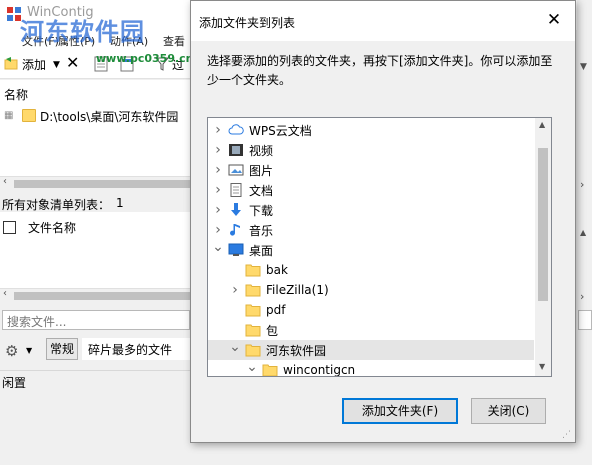  I want to click on tree-item: › 音乐, so click(371, 230).